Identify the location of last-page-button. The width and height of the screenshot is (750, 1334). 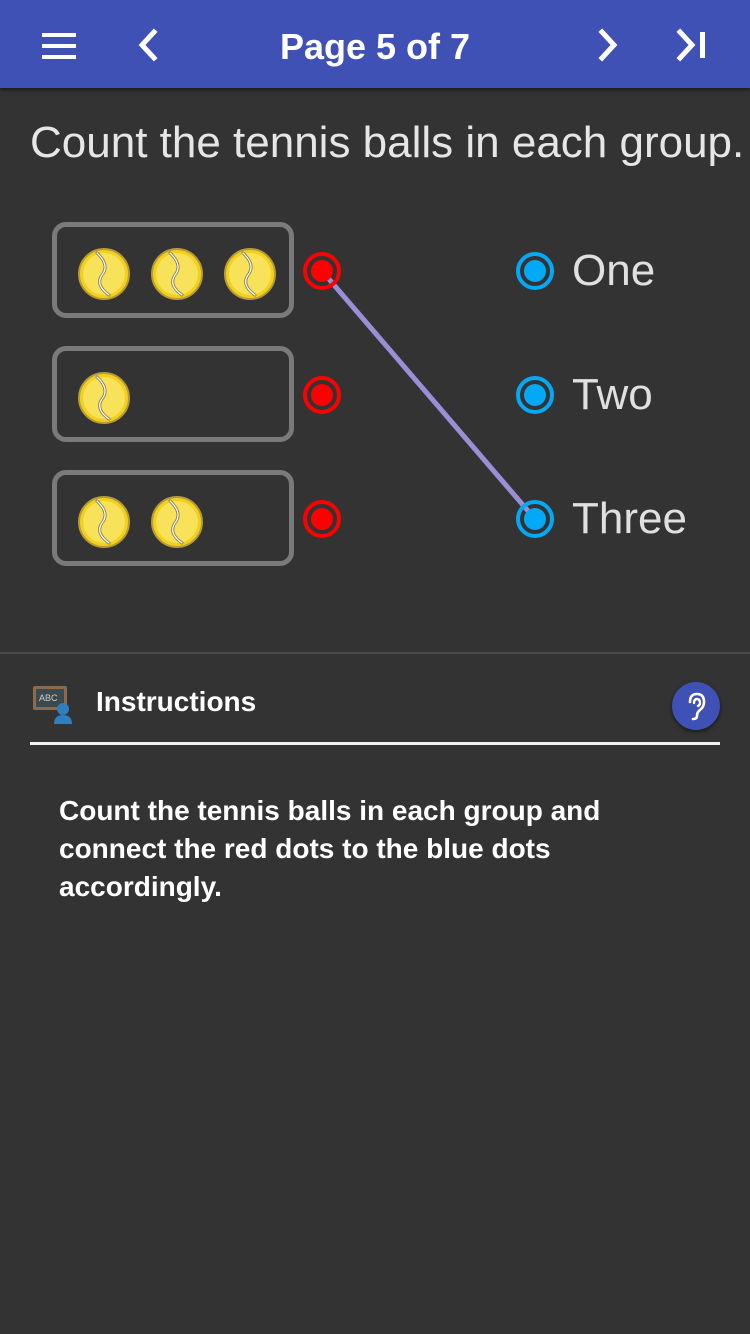
(692, 44).